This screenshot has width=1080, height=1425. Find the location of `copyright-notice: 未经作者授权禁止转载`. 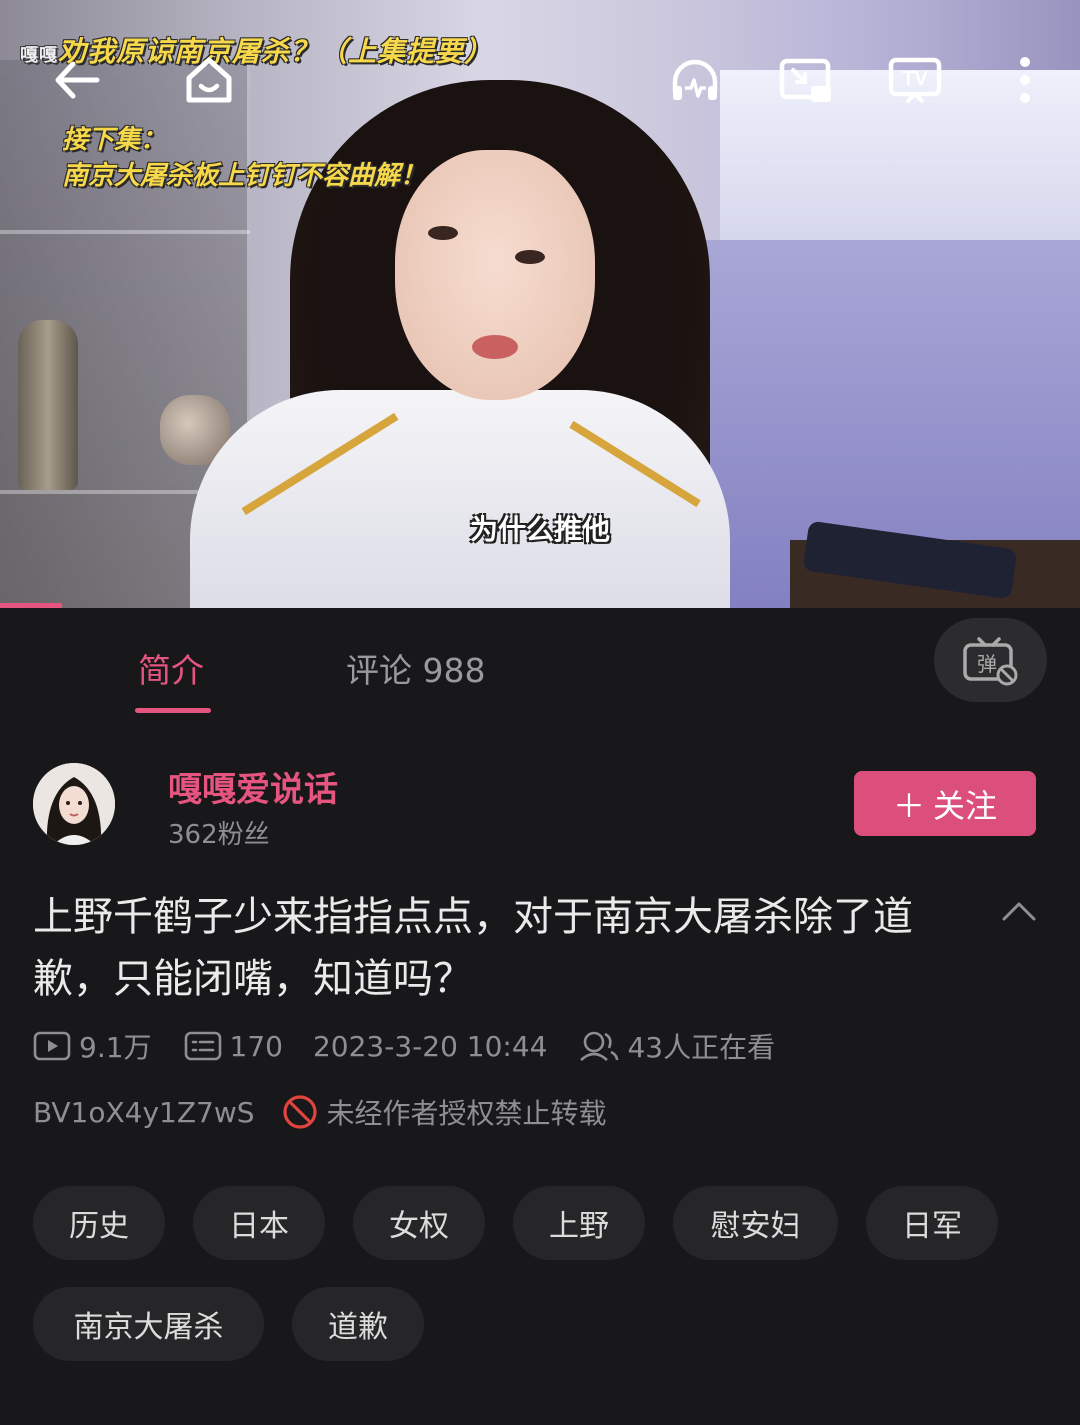

copyright-notice: 未经作者授权禁止转载 is located at coordinates (466, 1113).